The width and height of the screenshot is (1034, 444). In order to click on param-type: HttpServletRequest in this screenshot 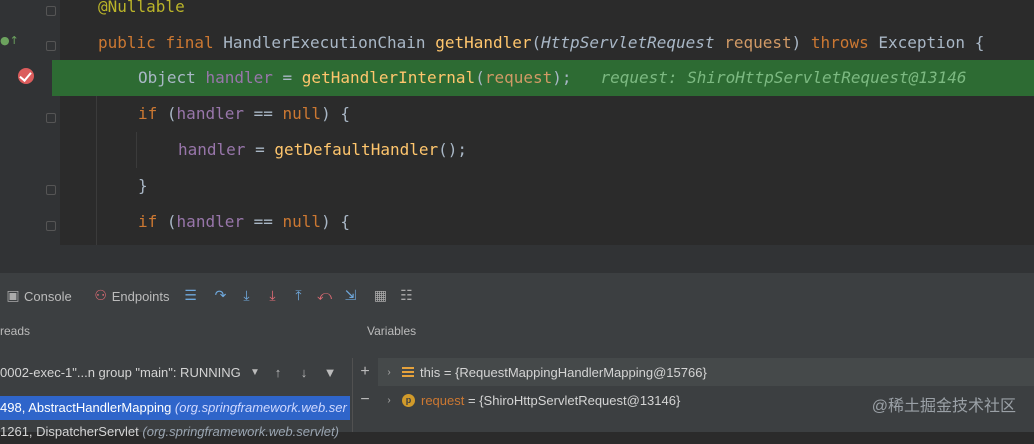, I will do `click(628, 42)`.